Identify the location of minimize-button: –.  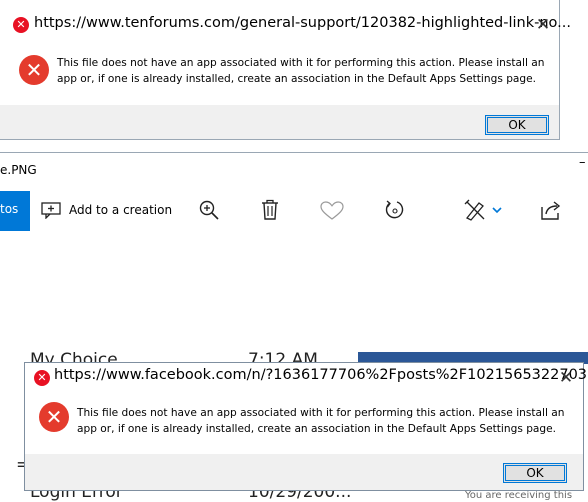
(582, 162).